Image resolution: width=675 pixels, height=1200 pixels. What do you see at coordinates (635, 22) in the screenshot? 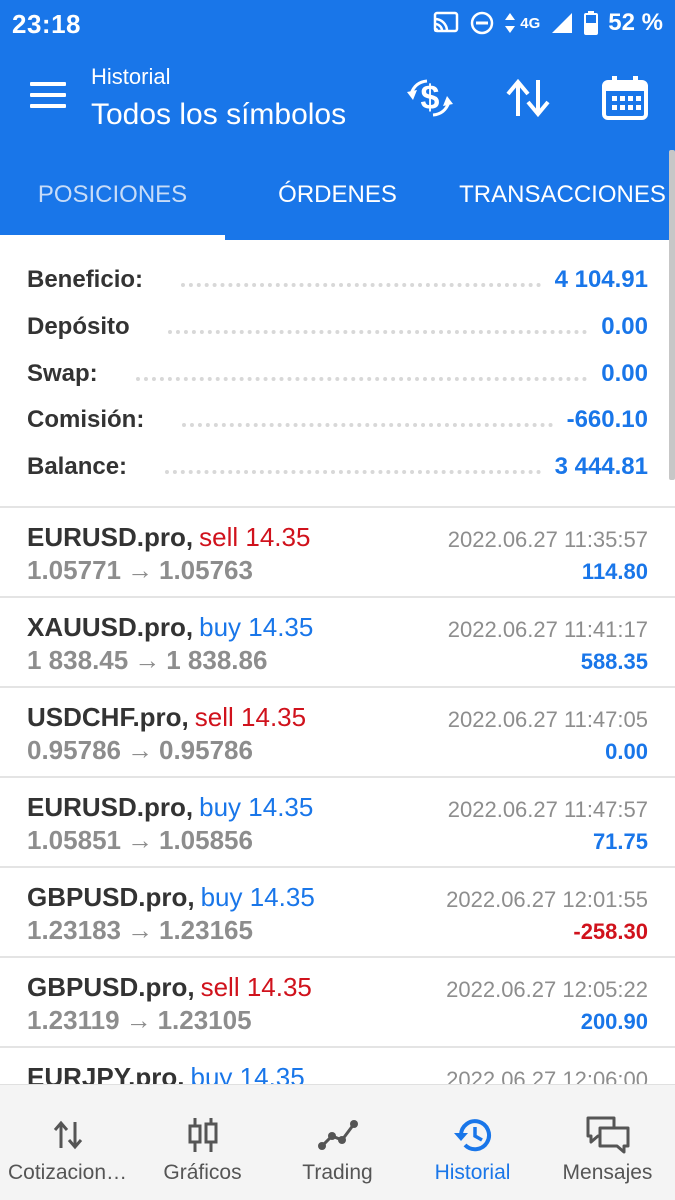
I see `battery-percent: 52 %` at bounding box center [635, 22].